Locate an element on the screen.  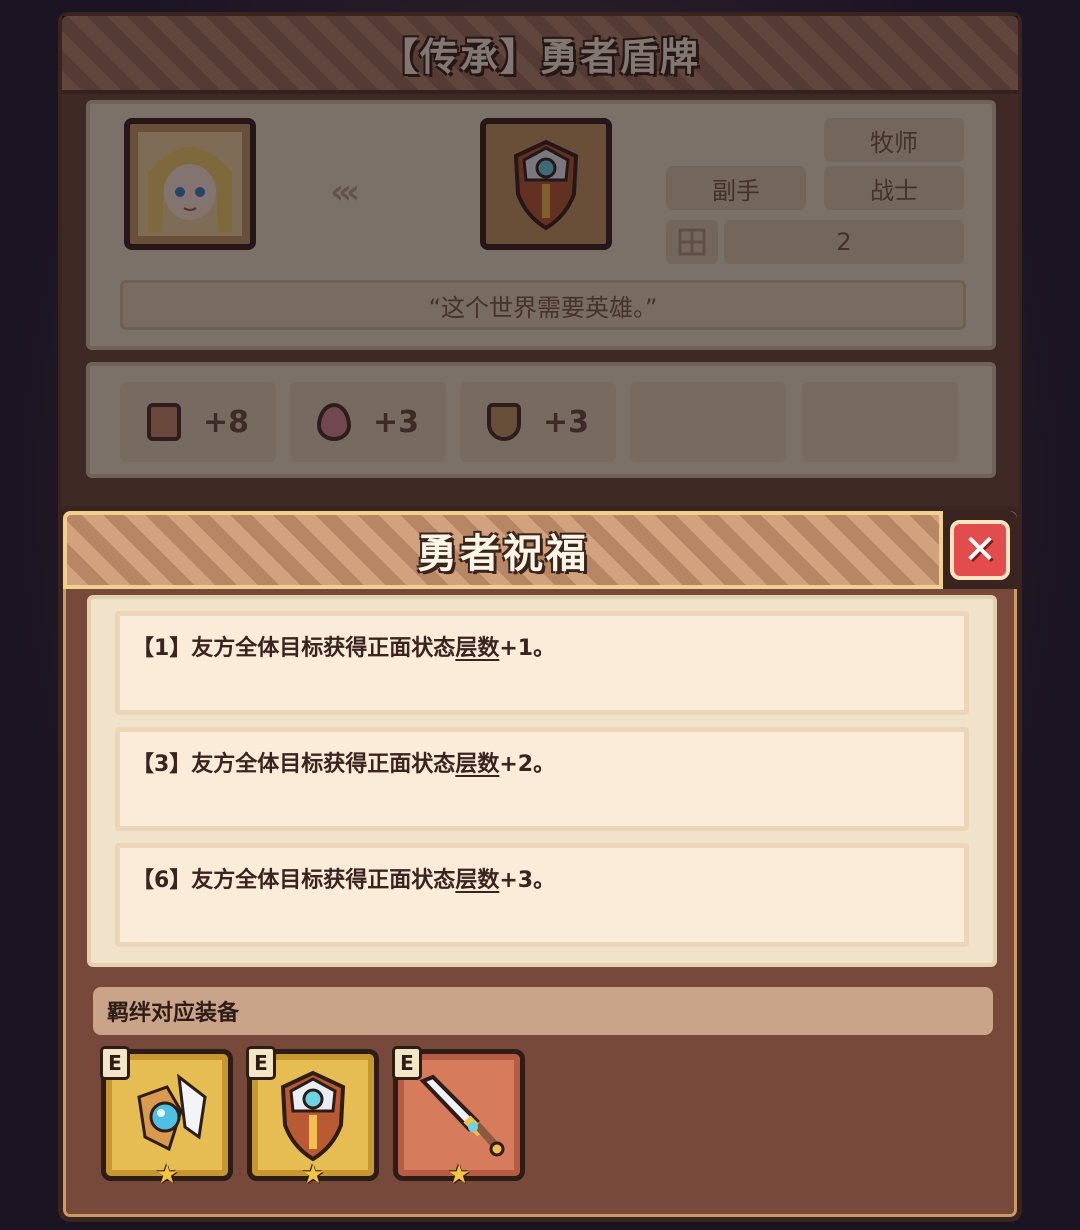
close-button: ✕ is located at coordinates (980, 550).